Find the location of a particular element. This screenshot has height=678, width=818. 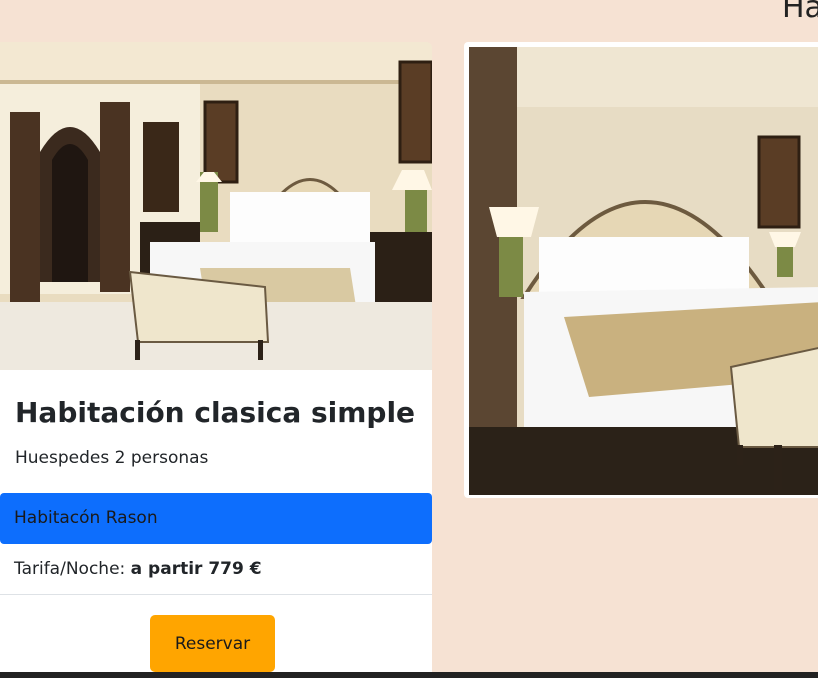

bottom-bar is located at coordinates (409, 675).